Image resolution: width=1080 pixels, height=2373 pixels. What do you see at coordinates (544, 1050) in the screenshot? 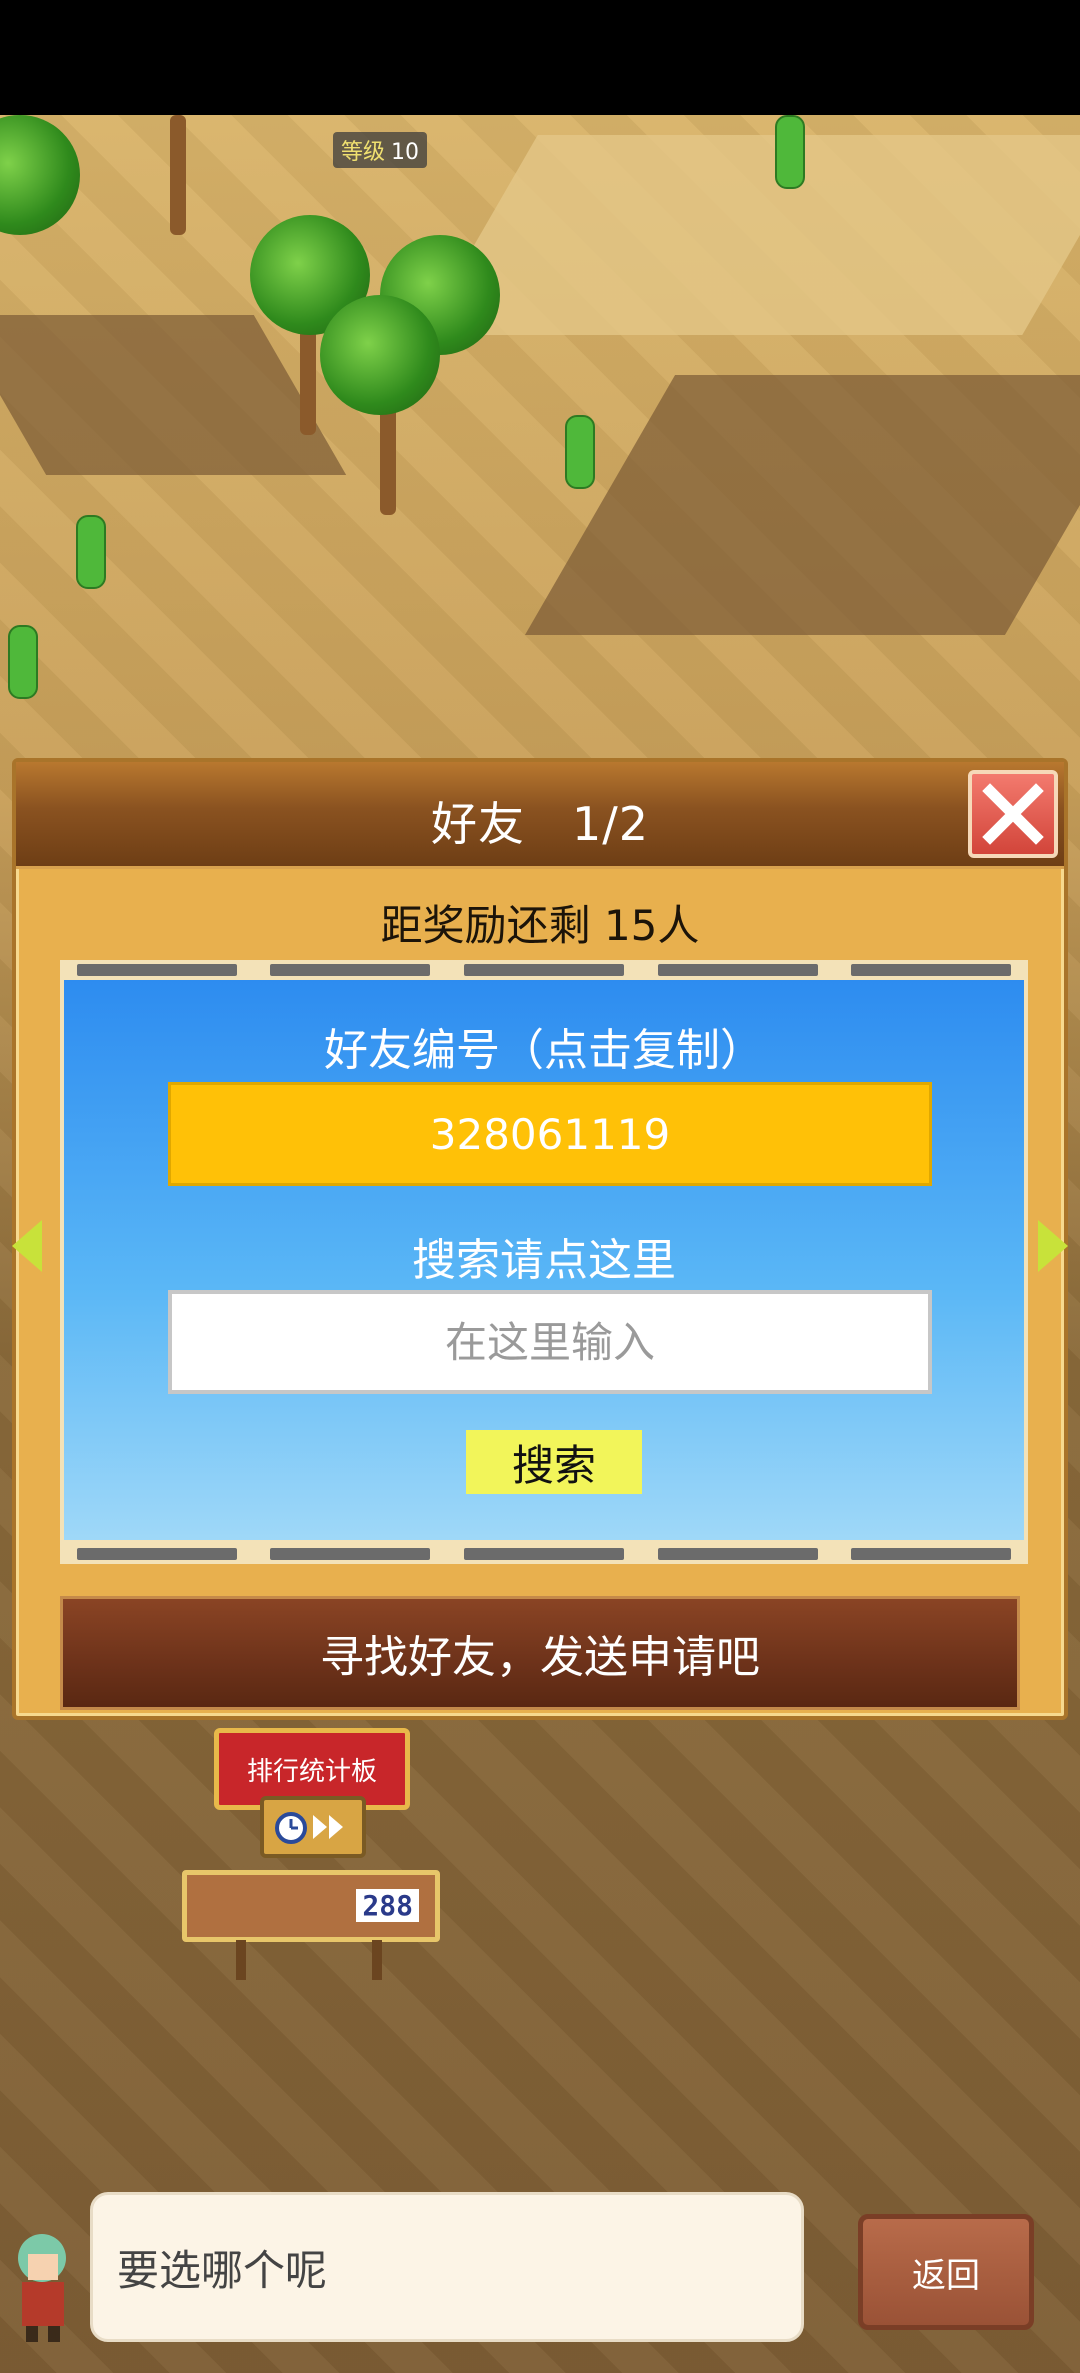
I see `friend-id-label: 好友编号（点击复制）` at bounding box center [544, 1050].